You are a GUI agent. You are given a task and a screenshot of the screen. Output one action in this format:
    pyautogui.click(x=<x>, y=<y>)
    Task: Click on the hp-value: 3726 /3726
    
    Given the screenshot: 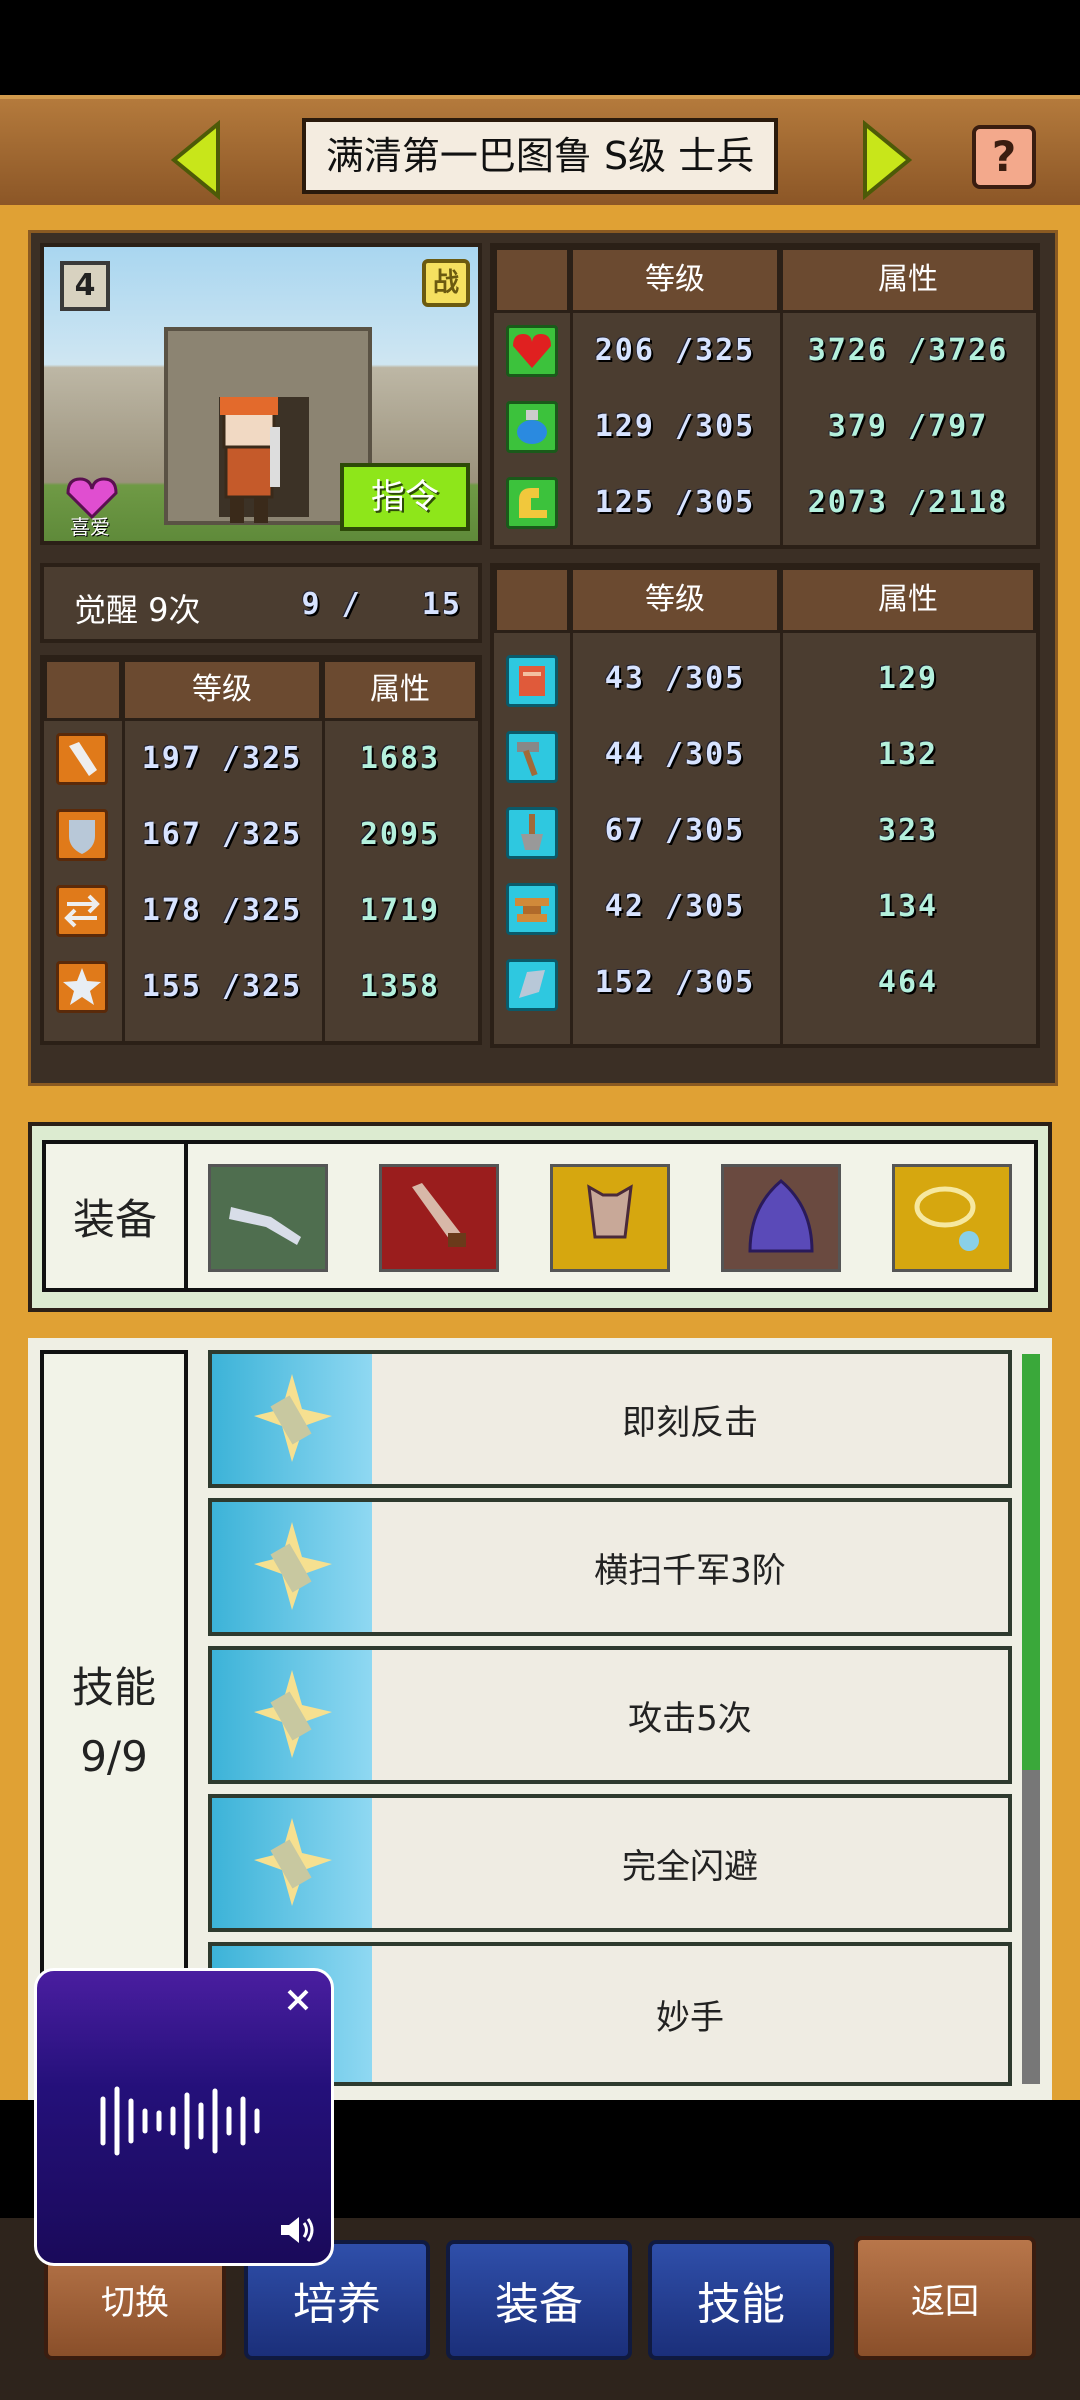 What is the action you would take?
    pyautogui.click(x=908, y=350)
    